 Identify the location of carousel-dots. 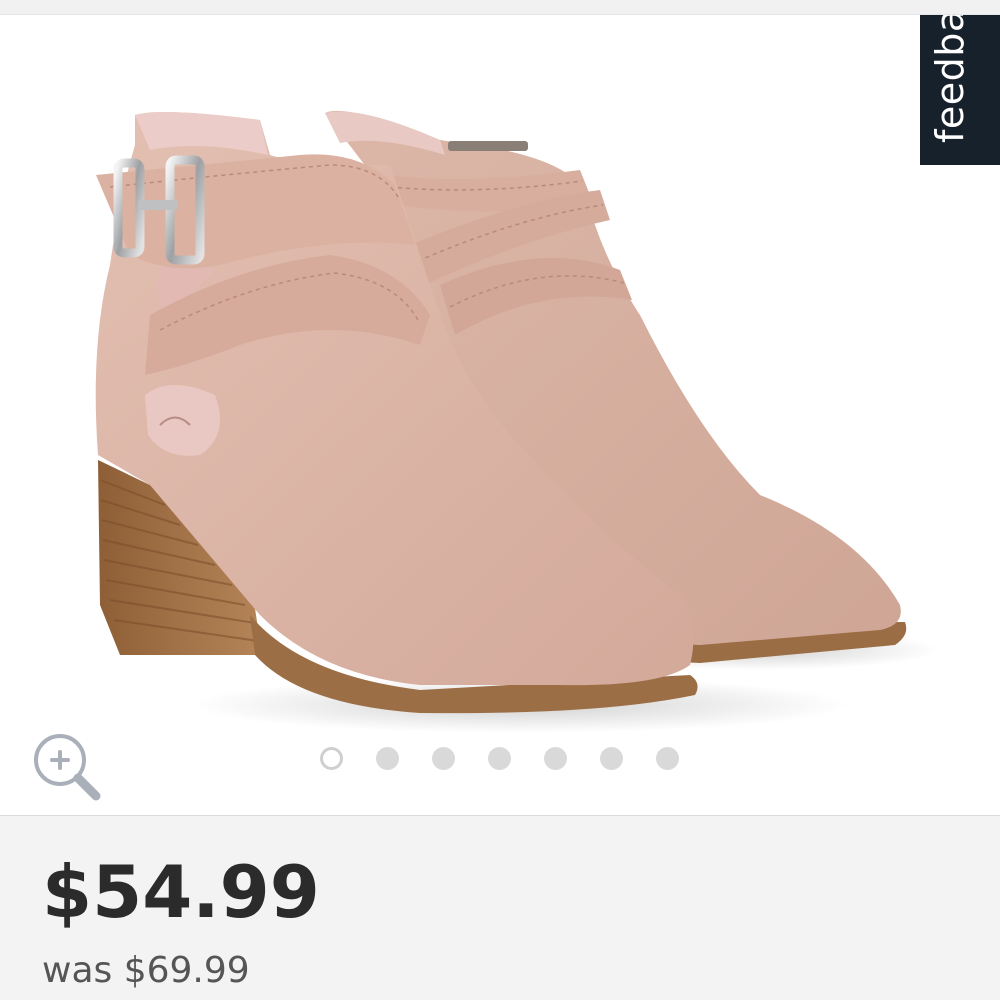
(499, 758).